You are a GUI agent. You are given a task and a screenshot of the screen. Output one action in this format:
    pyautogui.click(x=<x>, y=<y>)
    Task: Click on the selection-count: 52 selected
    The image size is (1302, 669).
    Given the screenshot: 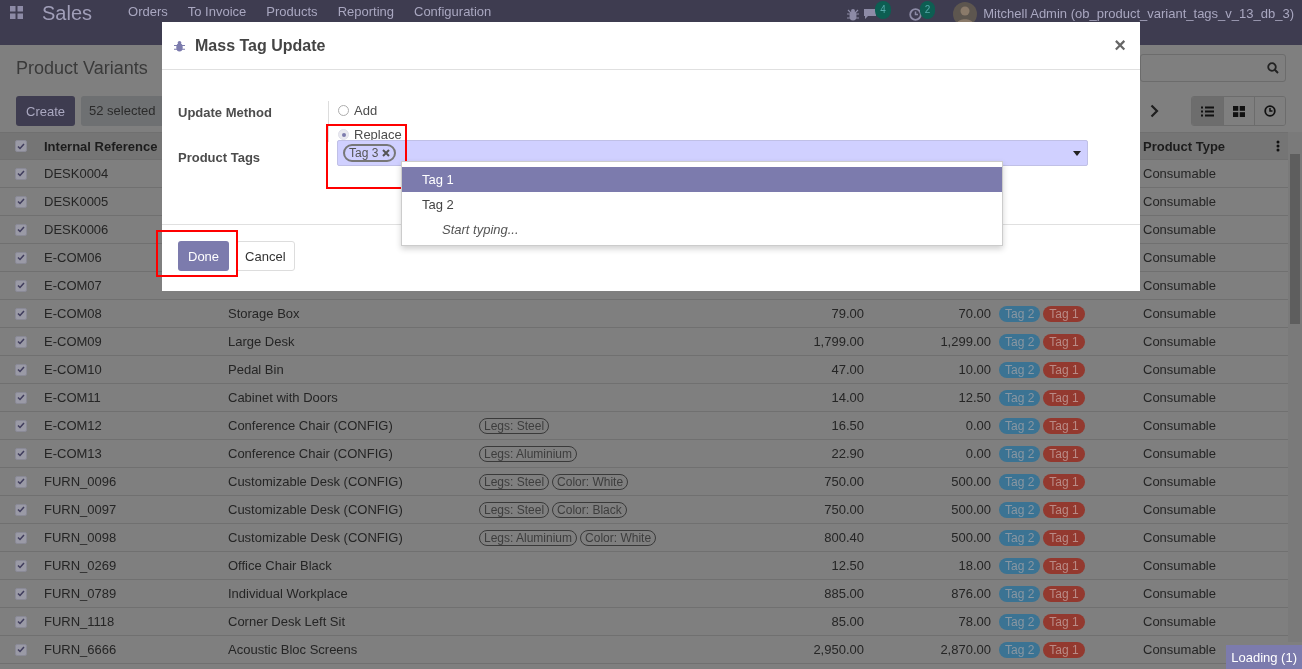 What is the action you would take?
    pyautogui.click(x=122, y=111)
    